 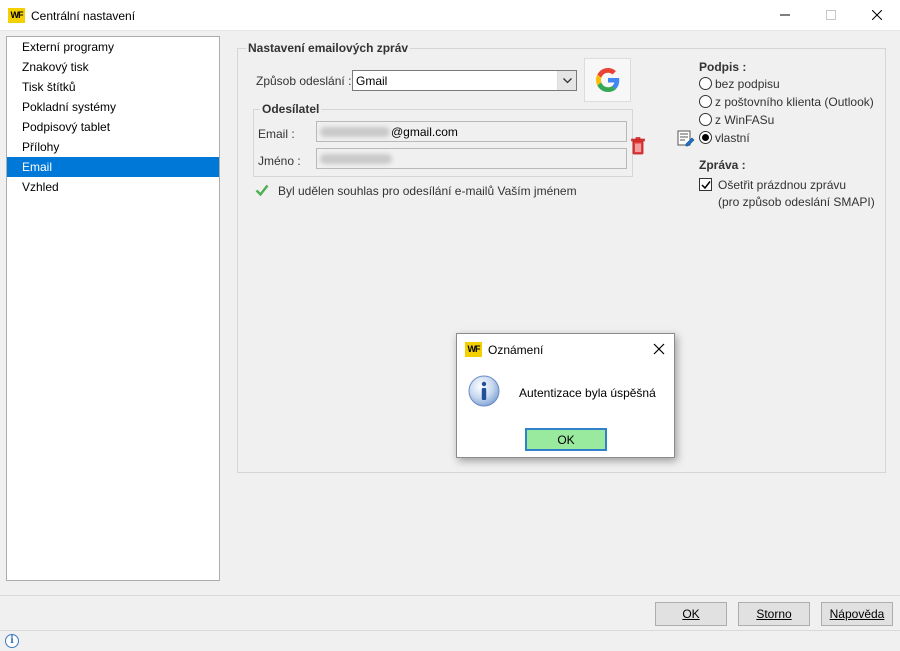 I want to click on close-icon, so click(x=877, y=15).